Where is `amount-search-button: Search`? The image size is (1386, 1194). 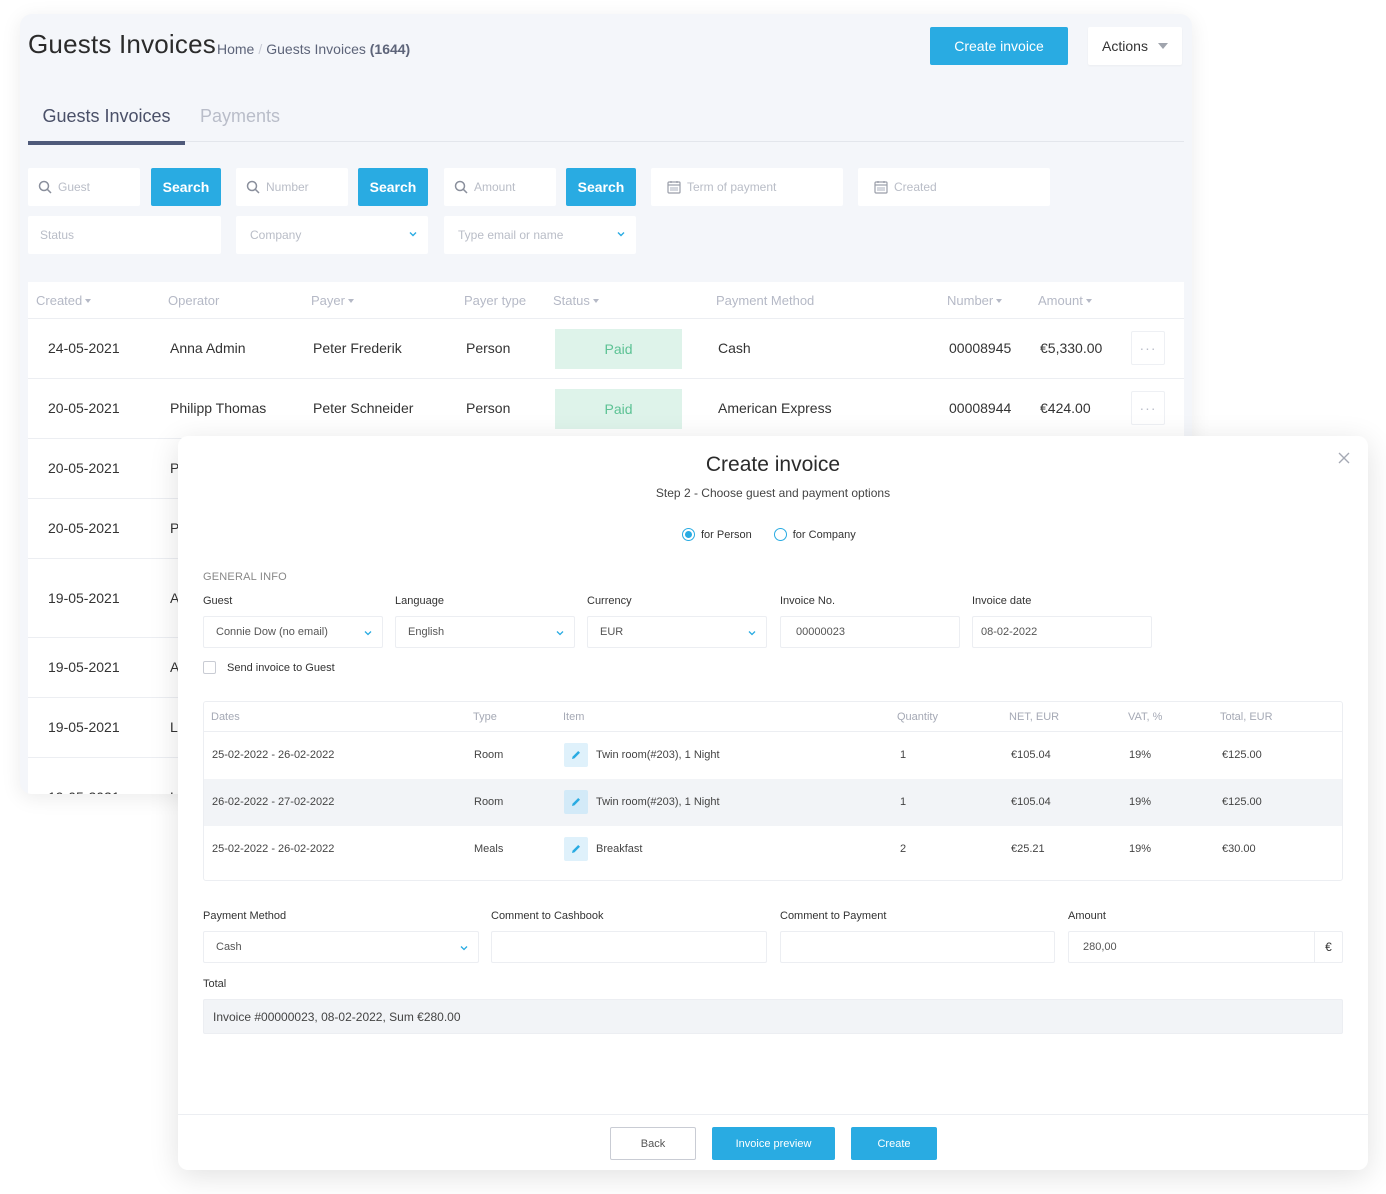 amount-search-button: Search is located at coordinates (601, 187).